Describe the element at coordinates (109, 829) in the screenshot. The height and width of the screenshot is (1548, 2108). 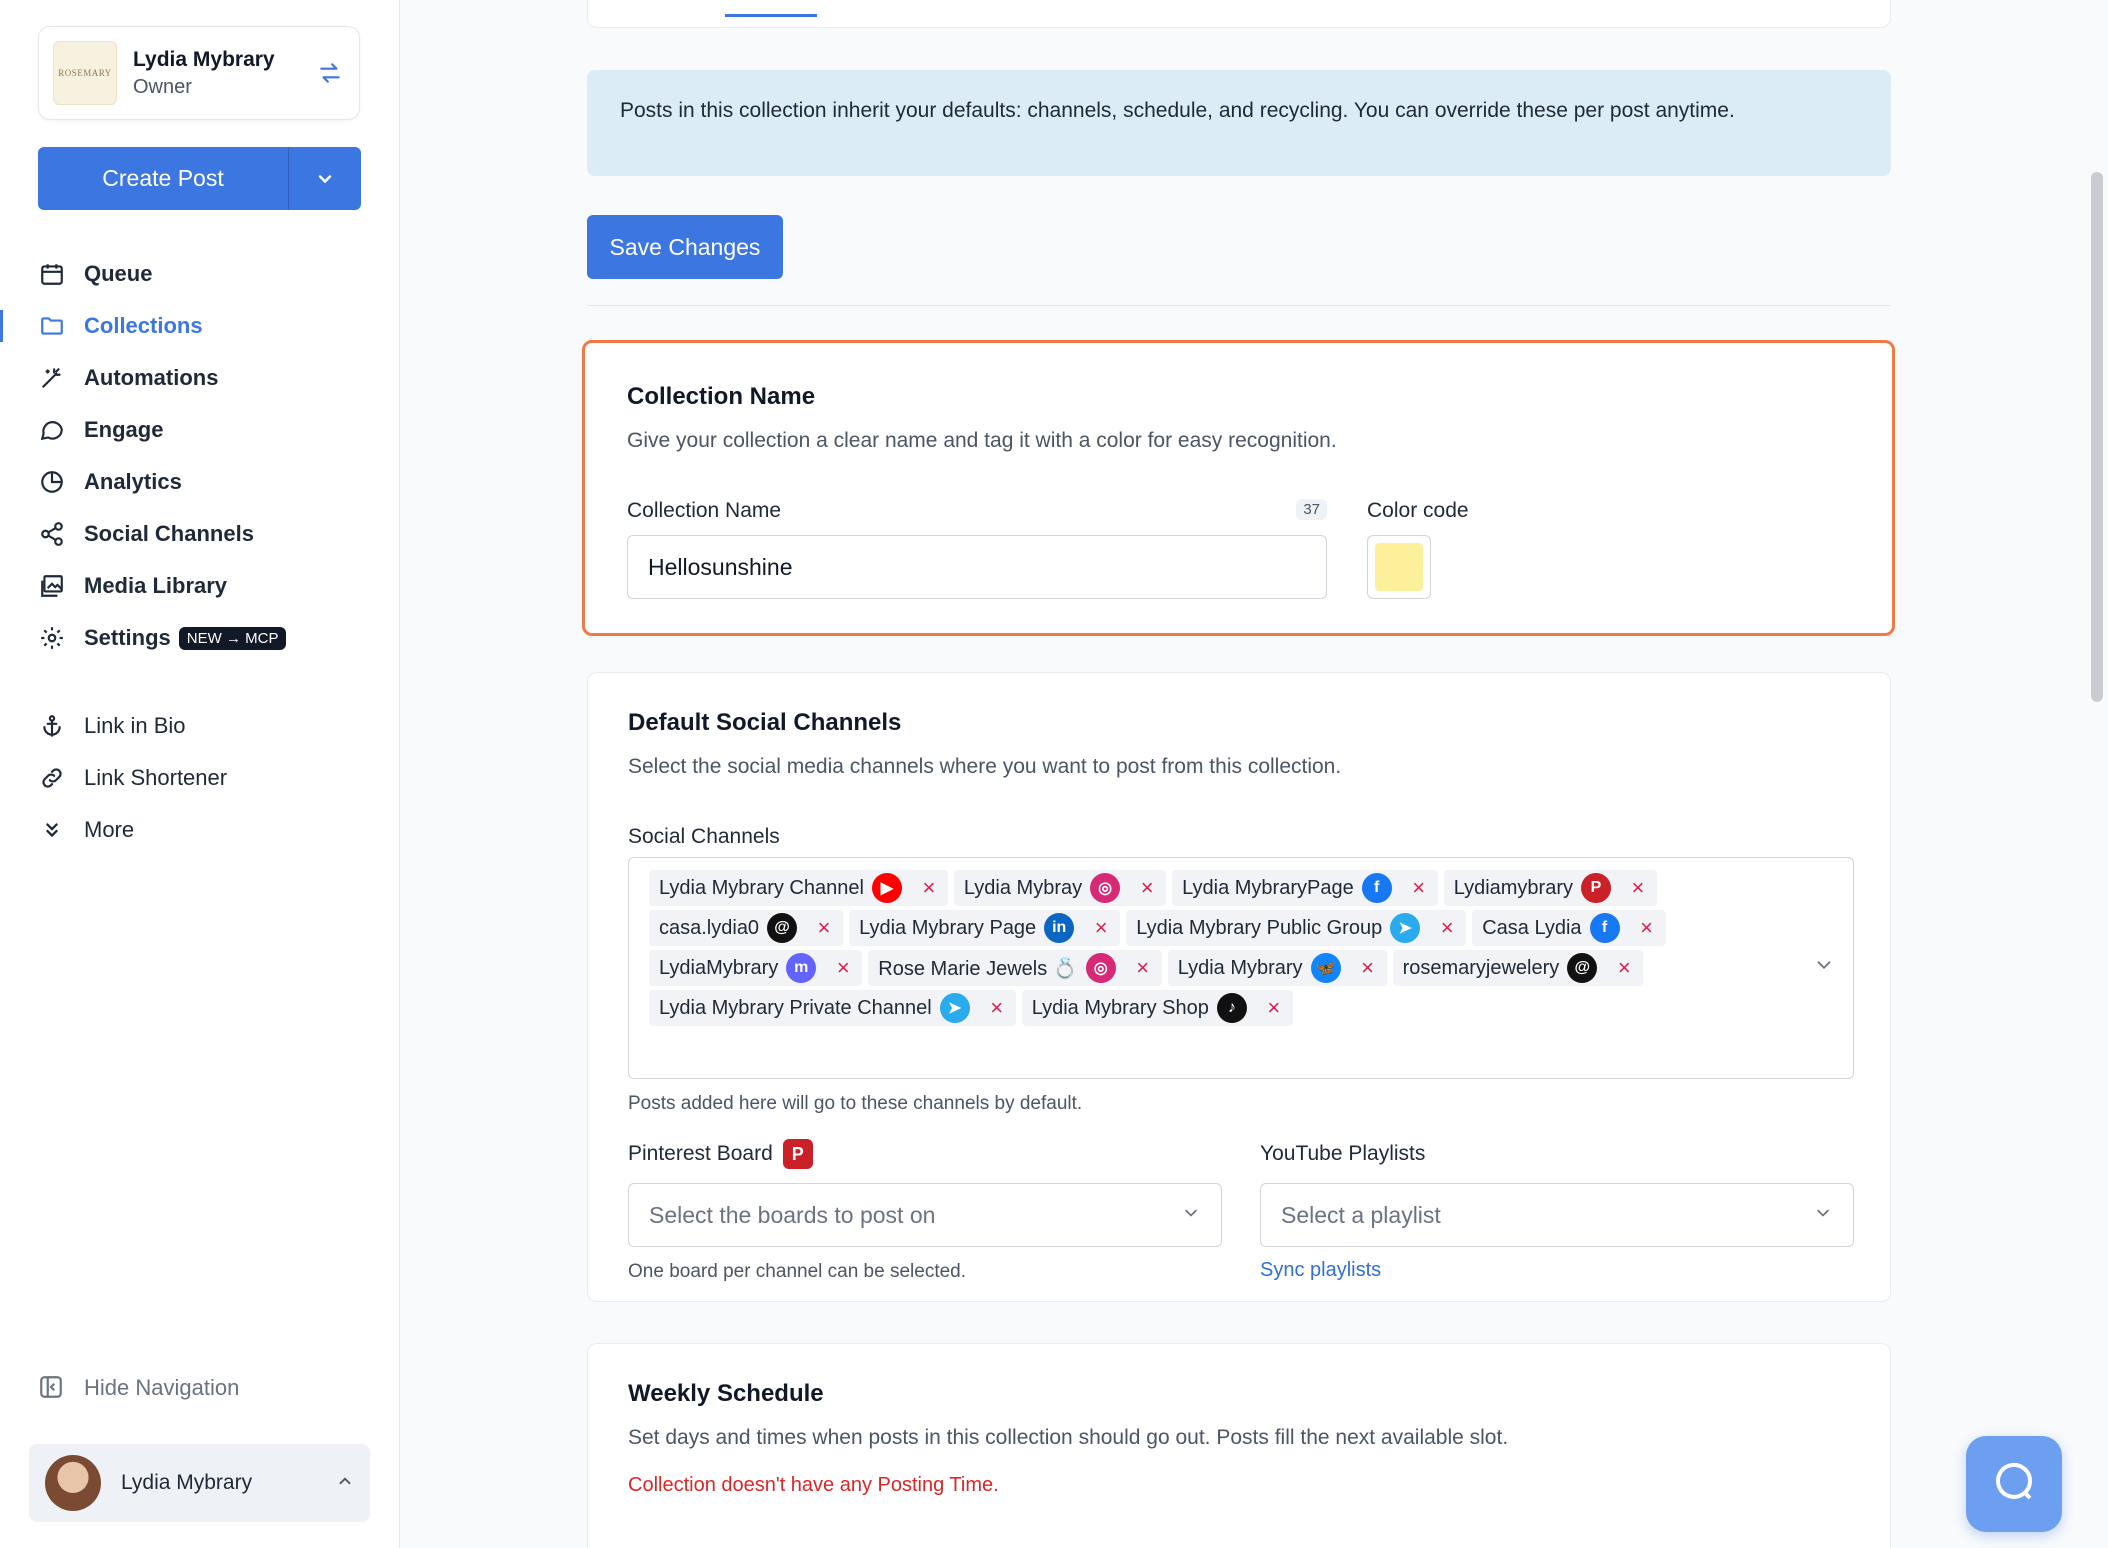
I see `nav-label-more: More` at that location.